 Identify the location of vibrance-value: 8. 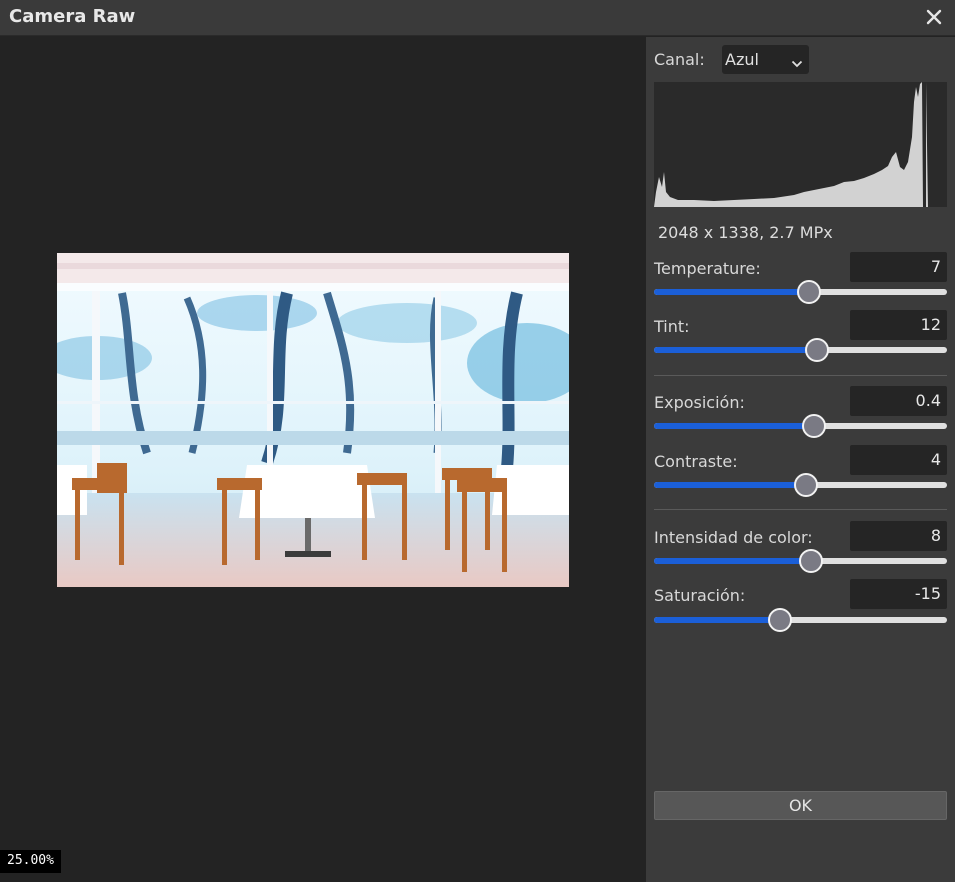
(935, 535).